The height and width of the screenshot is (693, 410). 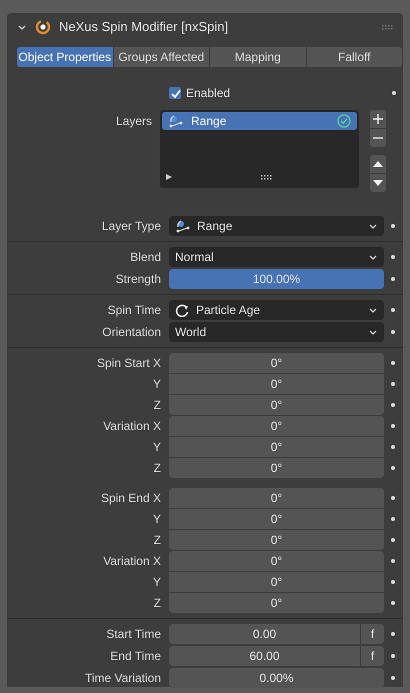 What do you see at coordinates (145, 257) in the screenshot?
I see `field-label: Blend` at bounding box center [145, 257].